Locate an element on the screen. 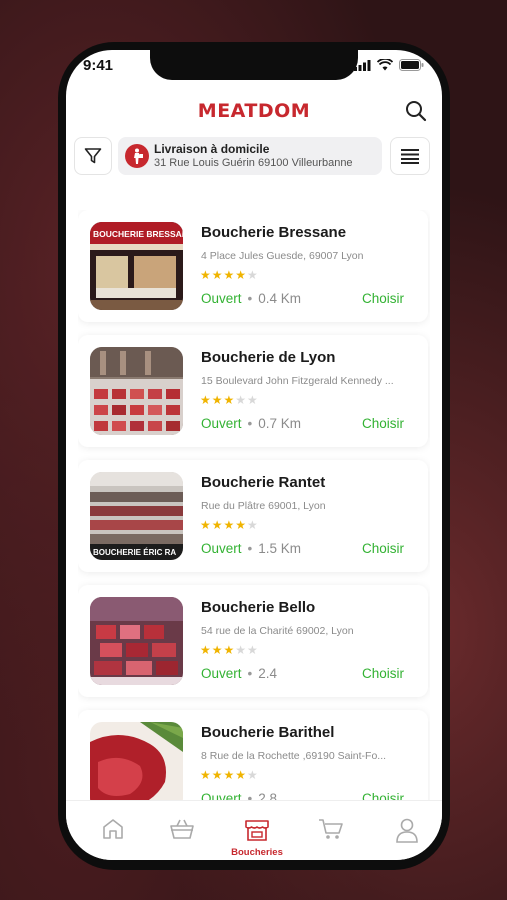 This screenshot has width=507, height=900. app-header: MEATDOM is located at coordinates (254, 110).